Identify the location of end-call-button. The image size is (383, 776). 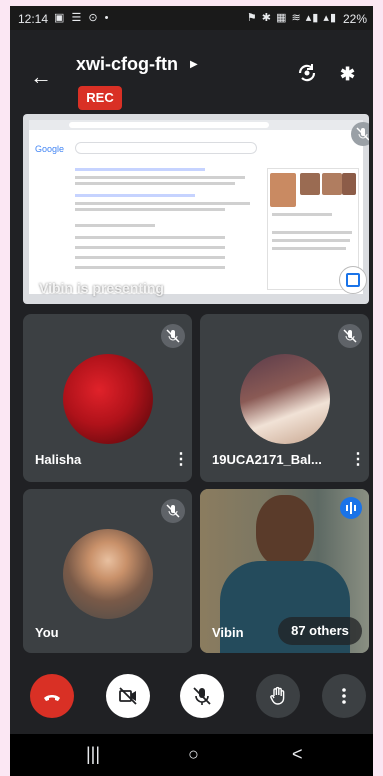
(52, 696).